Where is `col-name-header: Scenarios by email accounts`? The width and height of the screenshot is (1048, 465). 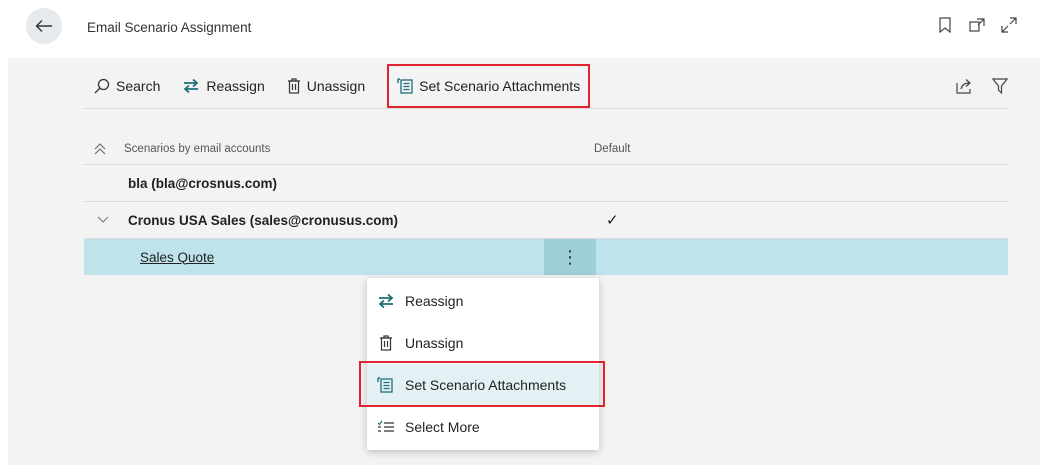
col-name-header: Scenarios by email accounts is located at coordinates (334, 149).